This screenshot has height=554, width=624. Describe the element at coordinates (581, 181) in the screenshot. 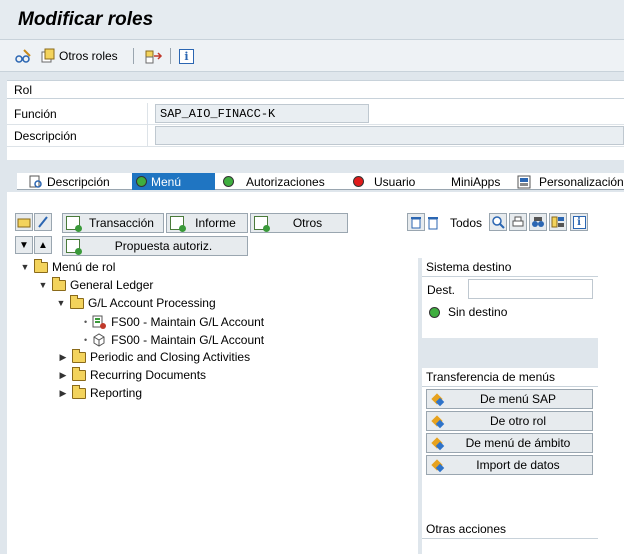

I see `tab-label: Personalización` at that location.